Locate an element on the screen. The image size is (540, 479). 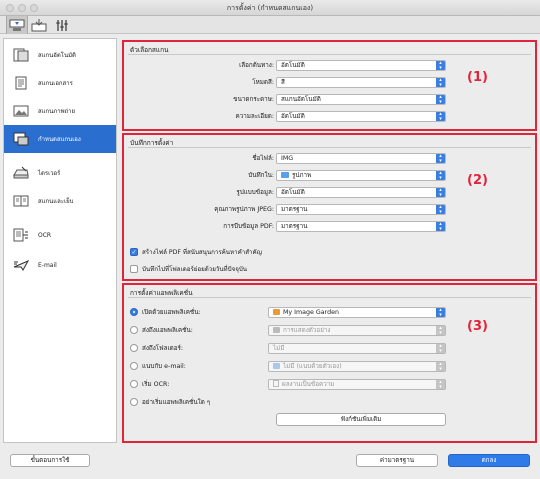
sidebar-item-stitch: สแกนและเย็บ is located at coordinates (60, 201).